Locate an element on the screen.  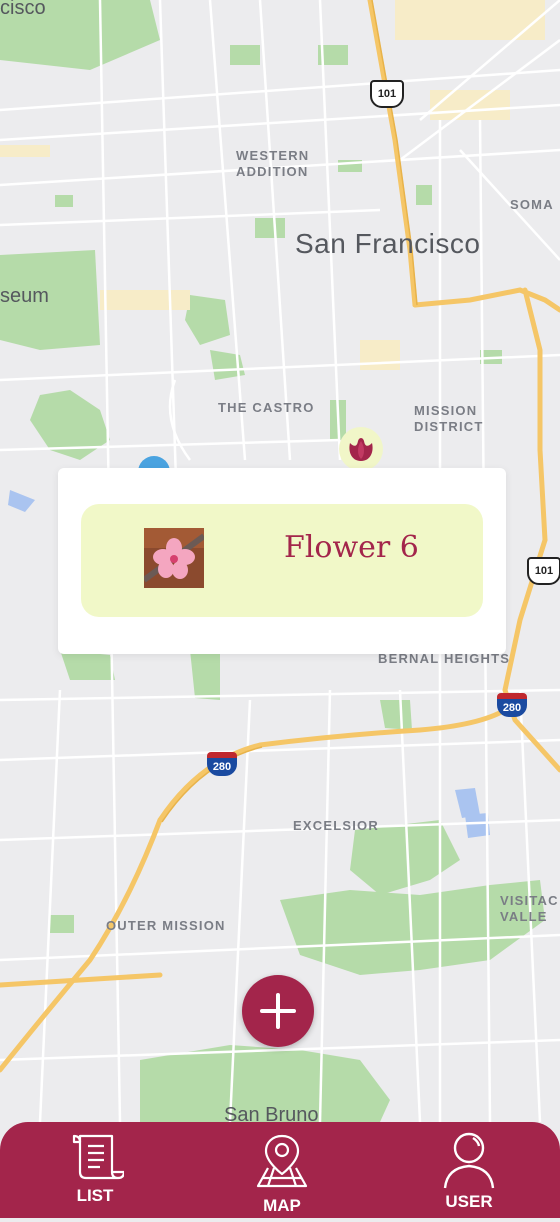
user-icon is located at coordinates (469, 1160).